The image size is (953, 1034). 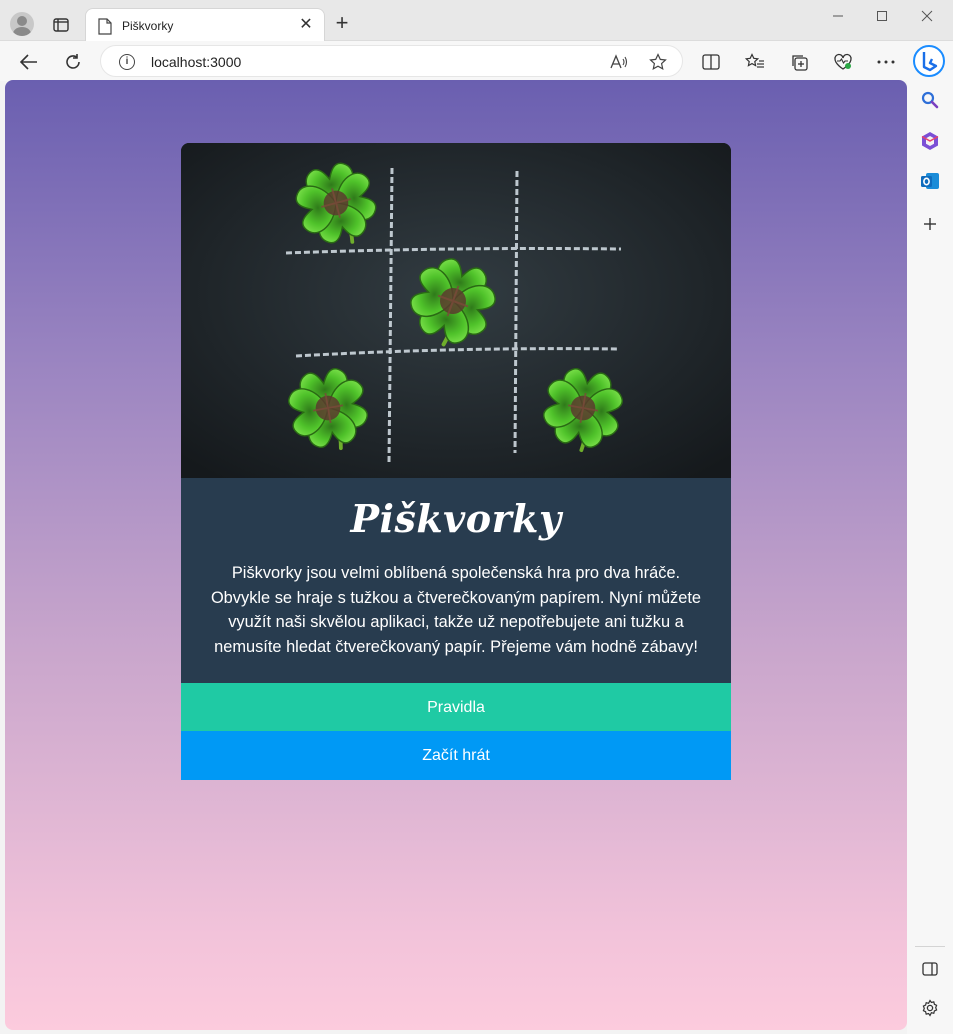 I want to click on office-icon, so click(x=930, y=141).